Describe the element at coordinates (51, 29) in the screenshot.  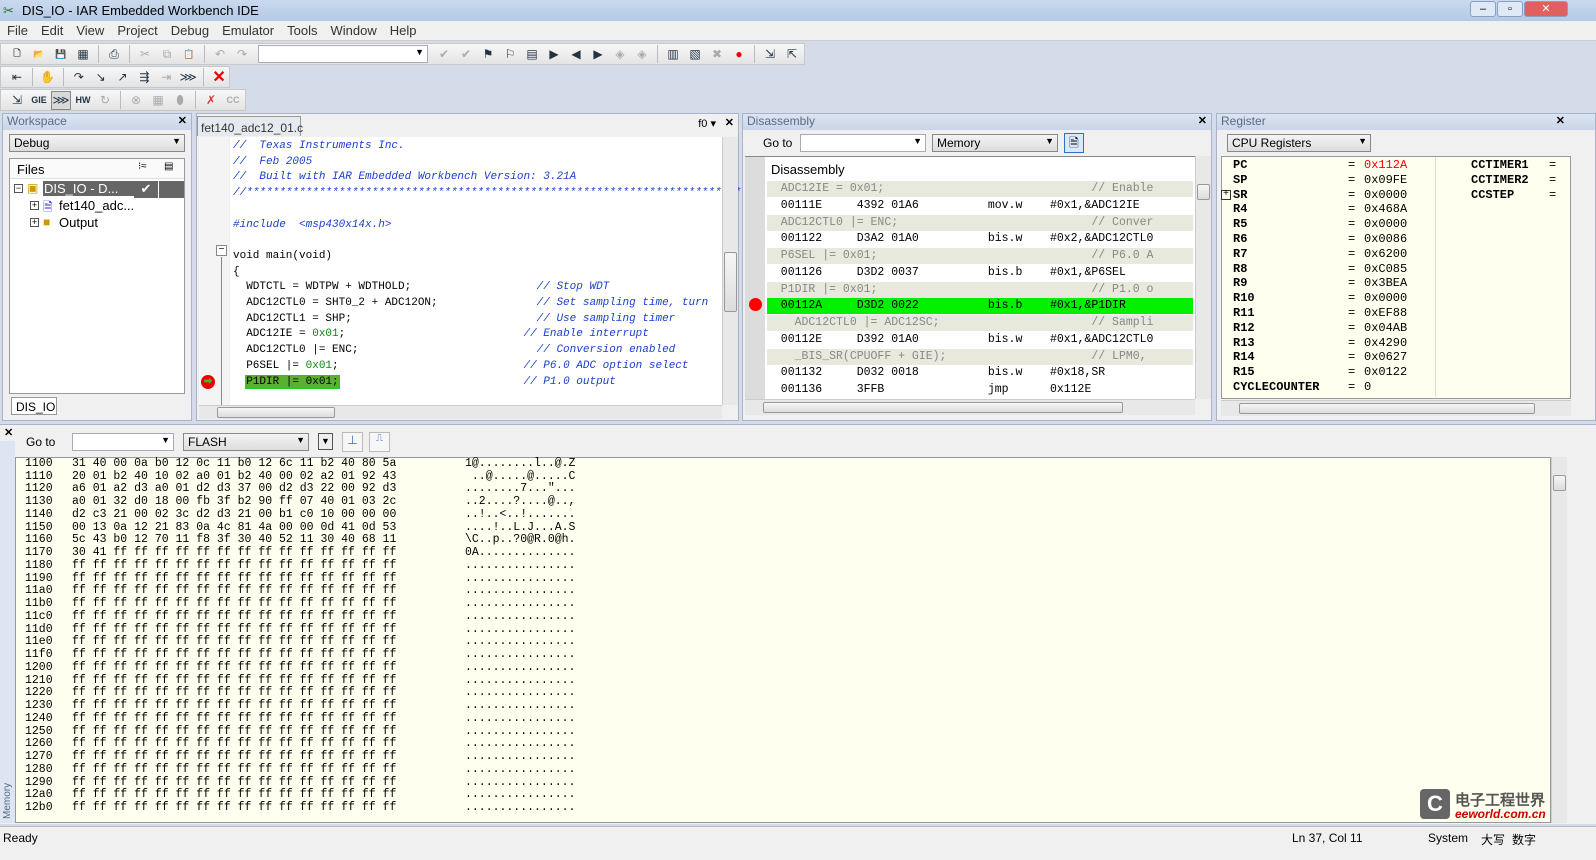
I see `menu-edit: Edit` at that location.